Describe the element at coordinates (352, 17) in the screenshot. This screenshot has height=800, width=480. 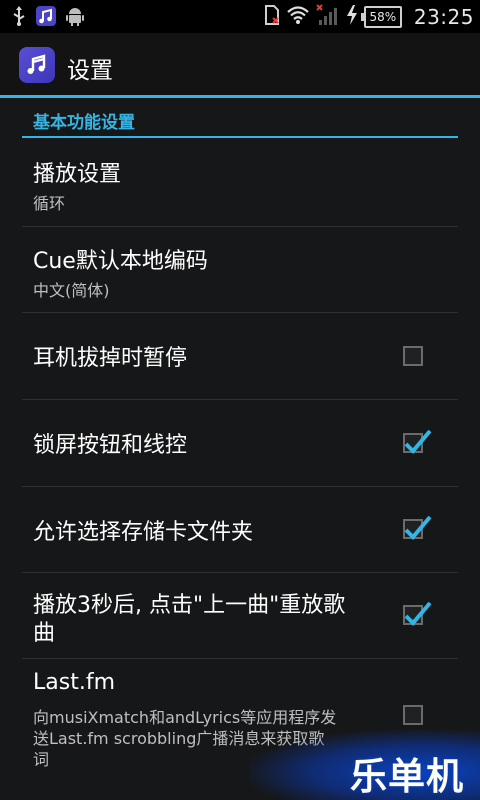
I see `charging-icon` at that location.